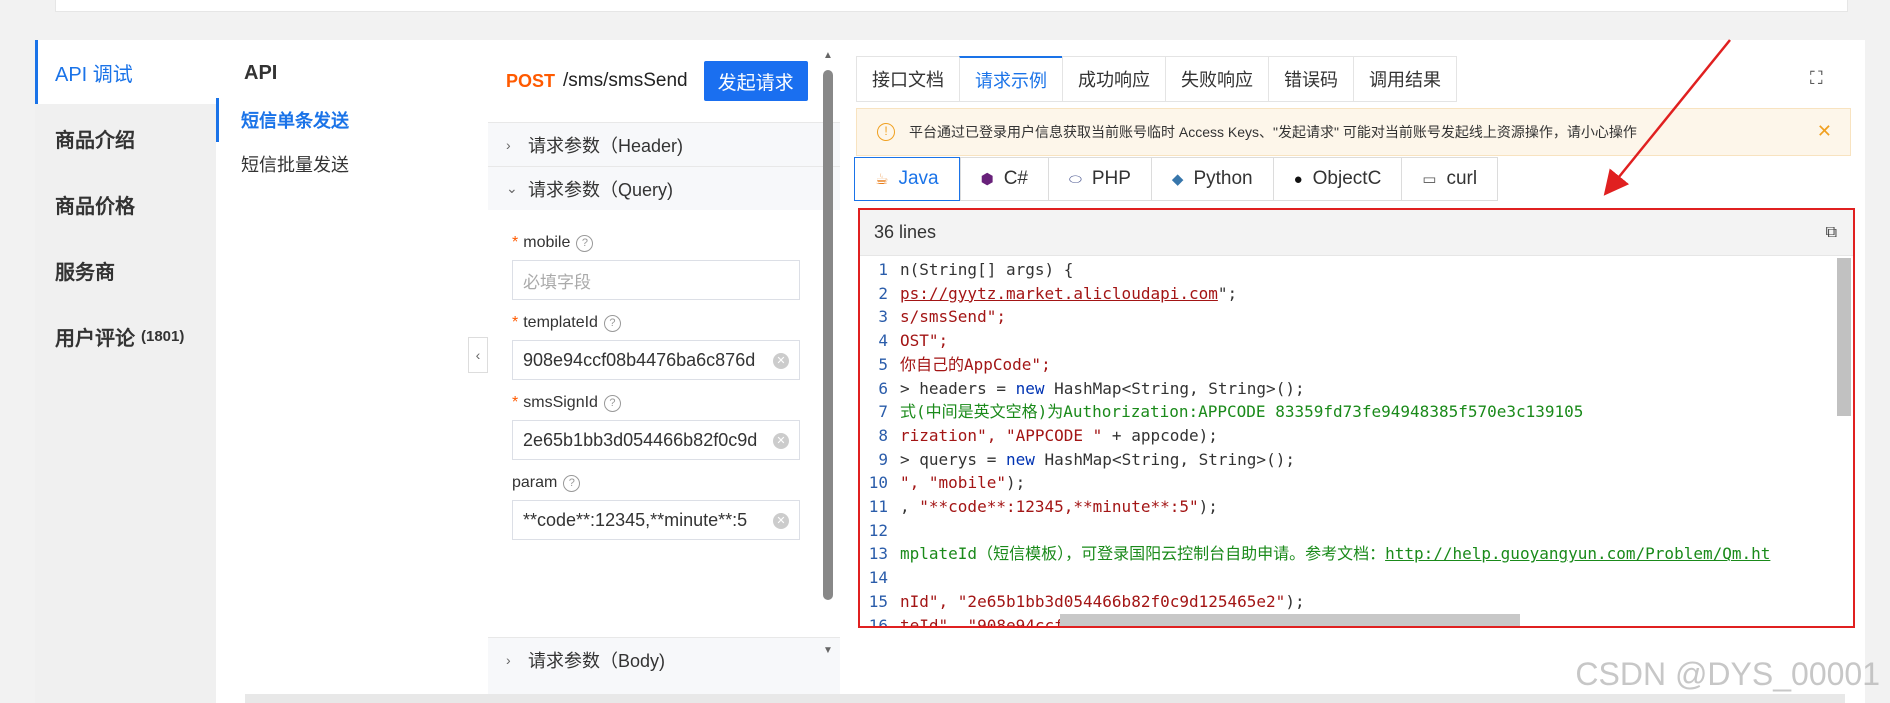 The width and height of the screenshot is (1890, 703). What do you see at coordinates (666, 483) in the screenshot?
I see `param-label-param: param?` at bounding box center [666, 483].